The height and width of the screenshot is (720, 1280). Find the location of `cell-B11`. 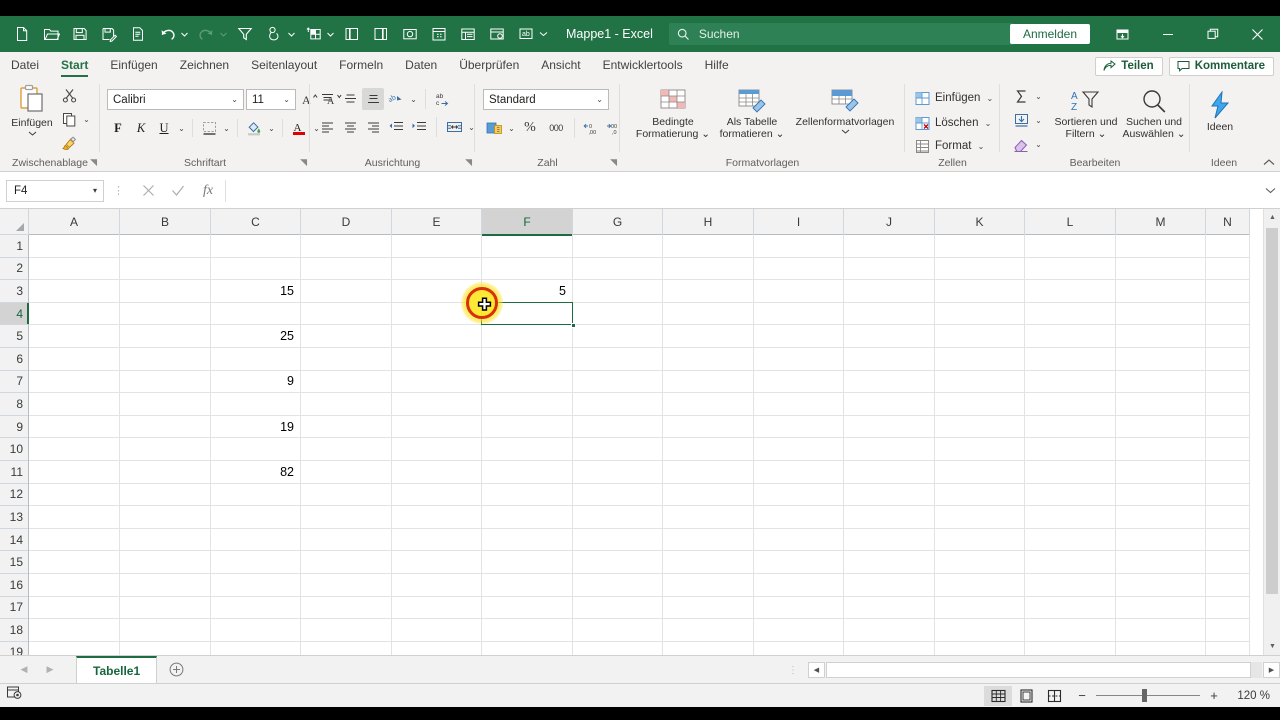

cell-B11 is located at coordinates (165, 472).